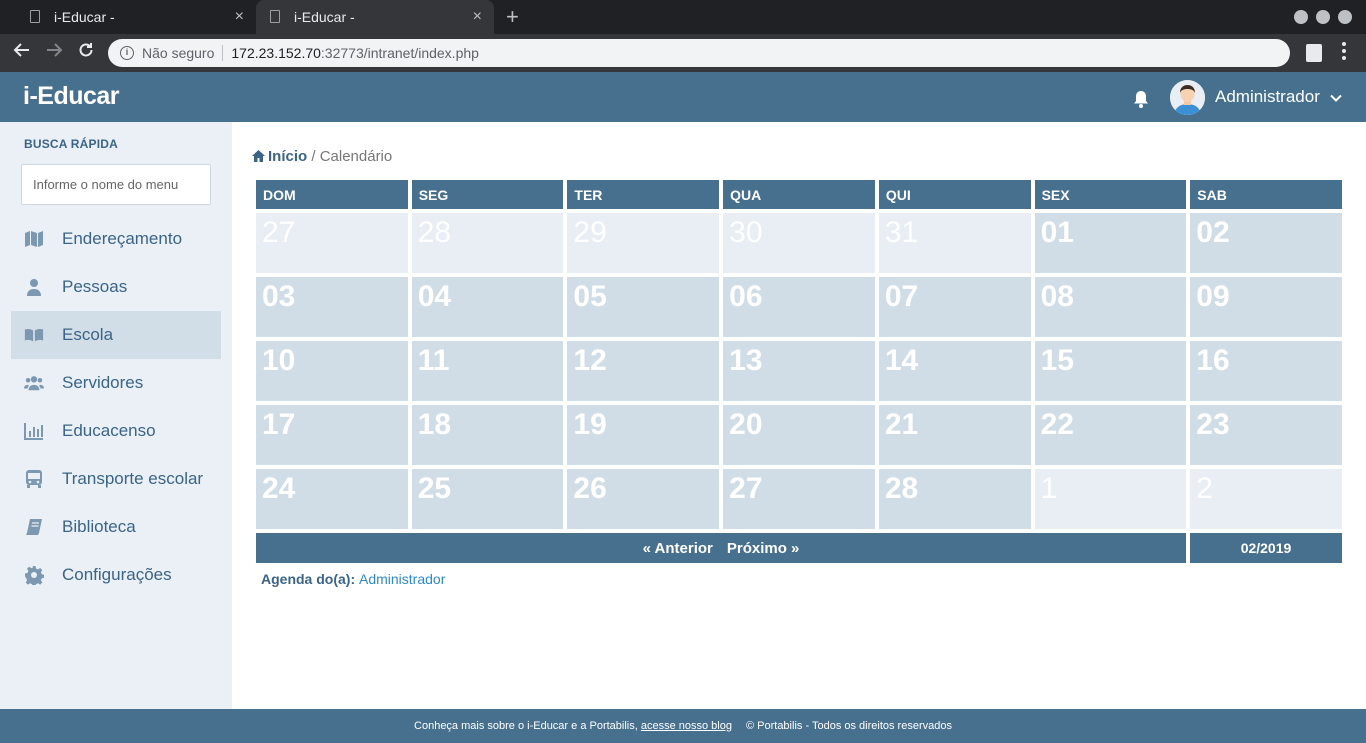 Image resolution: width=1366 pixels, height=743 pixels. I want to click on sidebar-item-label: Educacenso, so click(109, 430).